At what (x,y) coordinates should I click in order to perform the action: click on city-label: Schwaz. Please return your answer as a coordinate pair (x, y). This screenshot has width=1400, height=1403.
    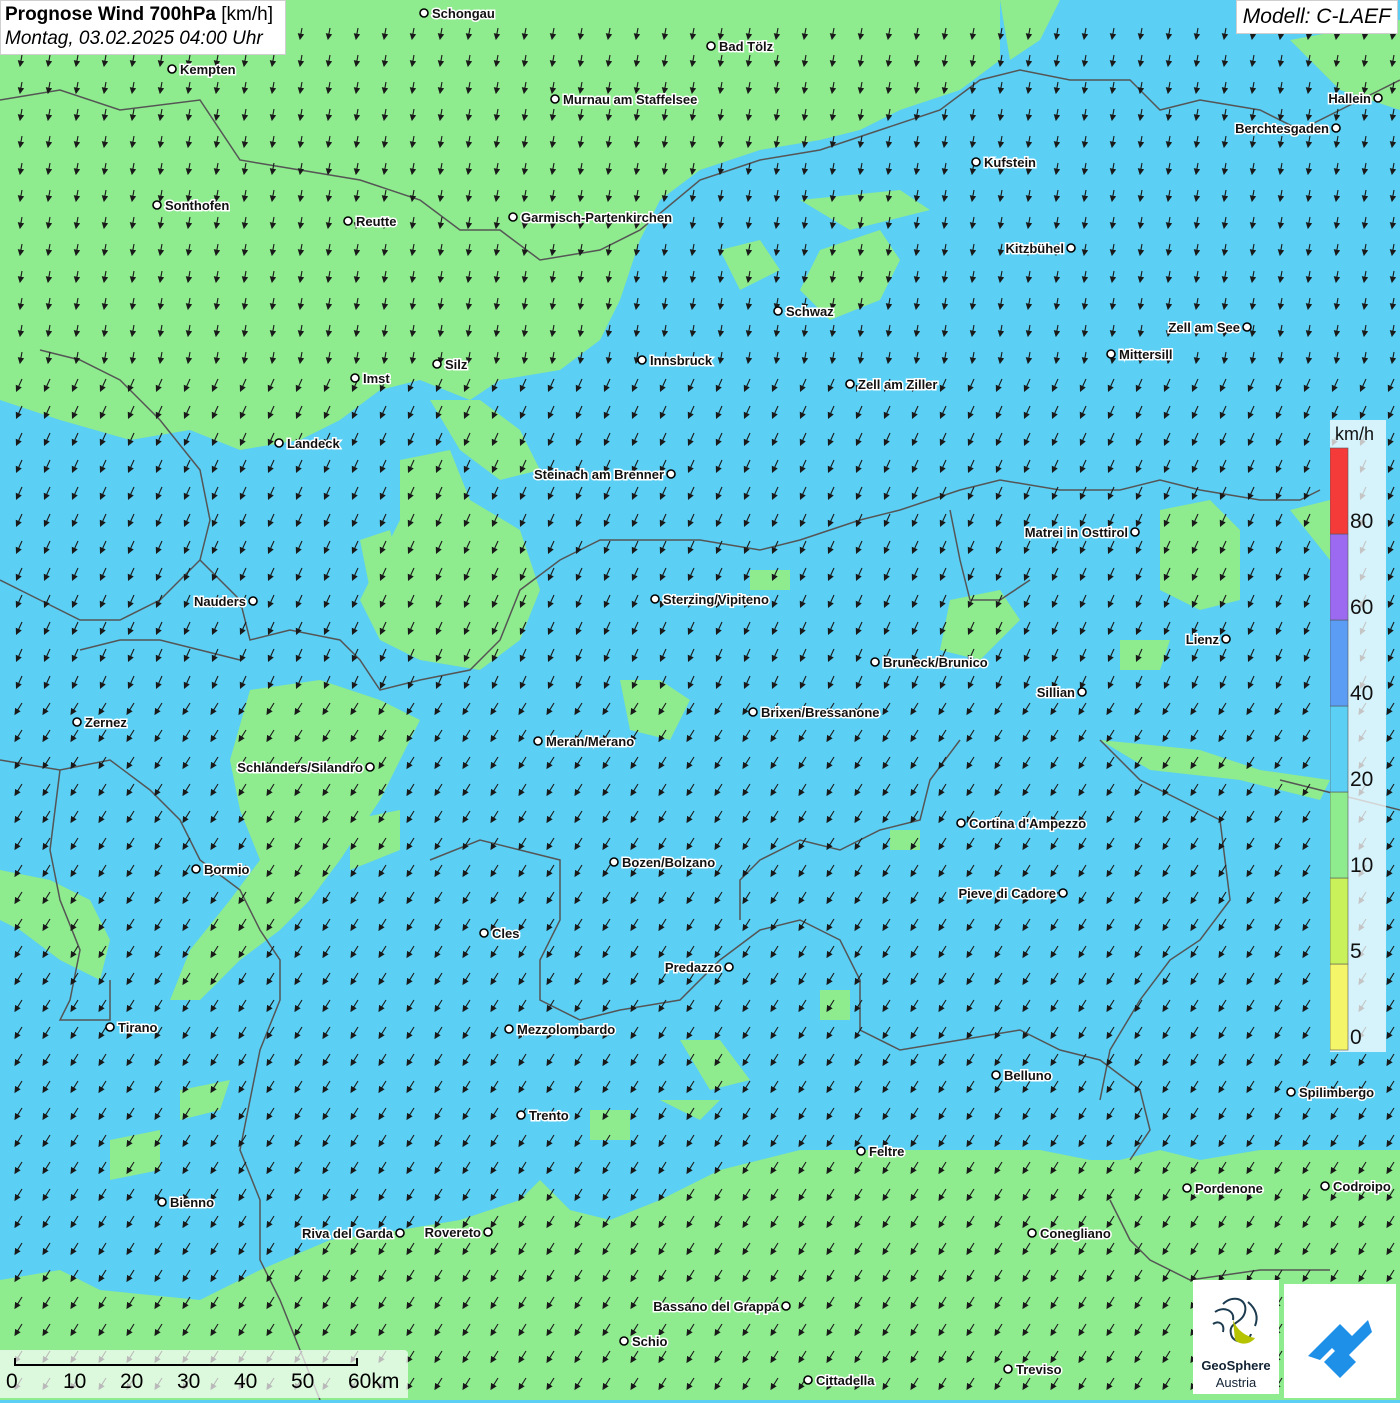
    Looking at the image, I should click on (810, 311).